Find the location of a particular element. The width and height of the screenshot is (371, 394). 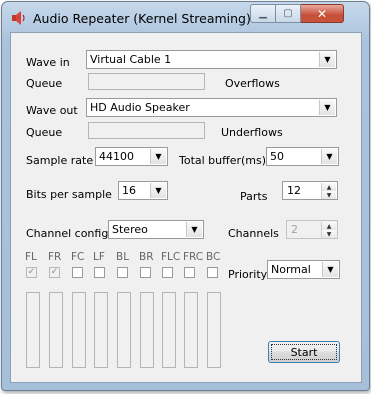

total-buffer-label: Total buffer(ms) is located at coordinates (223, 160).